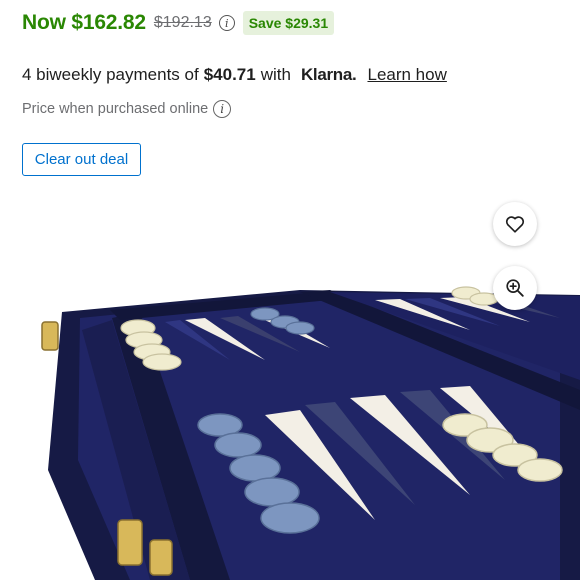  I want to click on online-price-note: Price when purchased online i, so click(127, 109).